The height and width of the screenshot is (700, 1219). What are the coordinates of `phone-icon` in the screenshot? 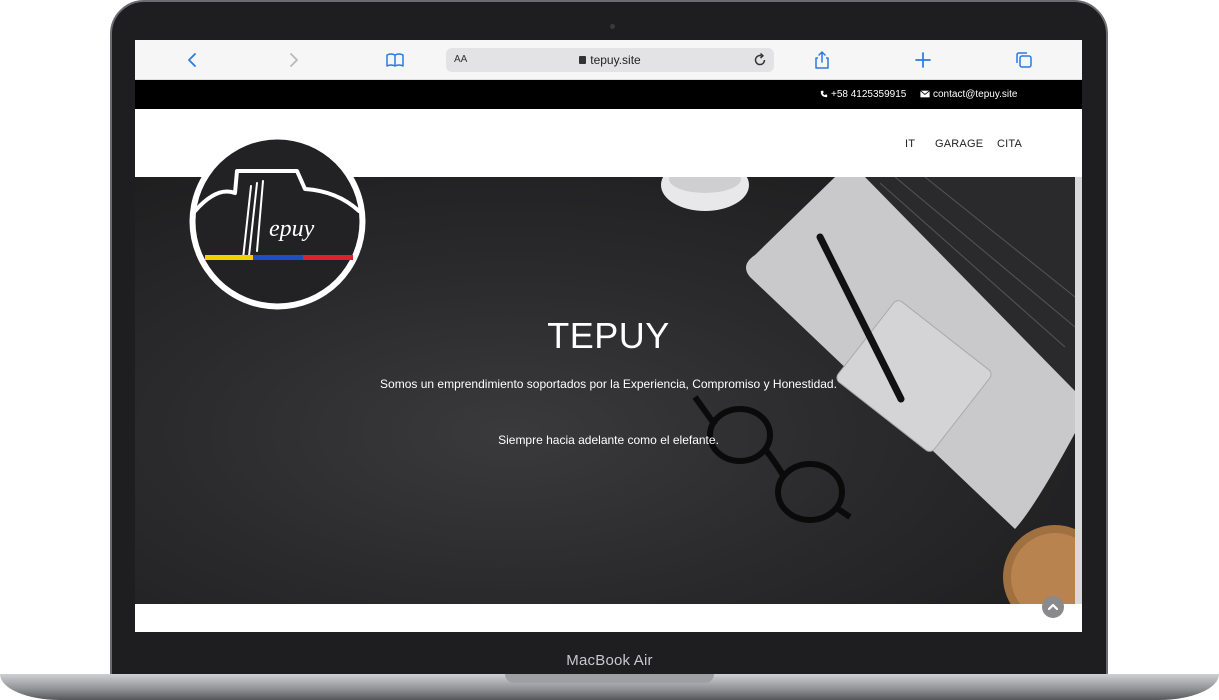 It's located at (824, 94).